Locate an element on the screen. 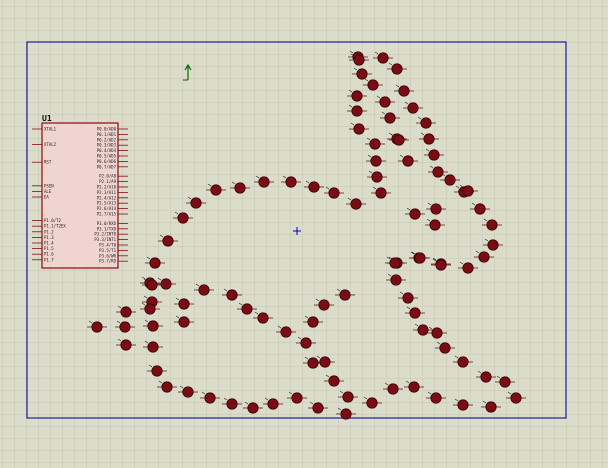  pin-label: P1.4 is located at coordinates (49, 243).